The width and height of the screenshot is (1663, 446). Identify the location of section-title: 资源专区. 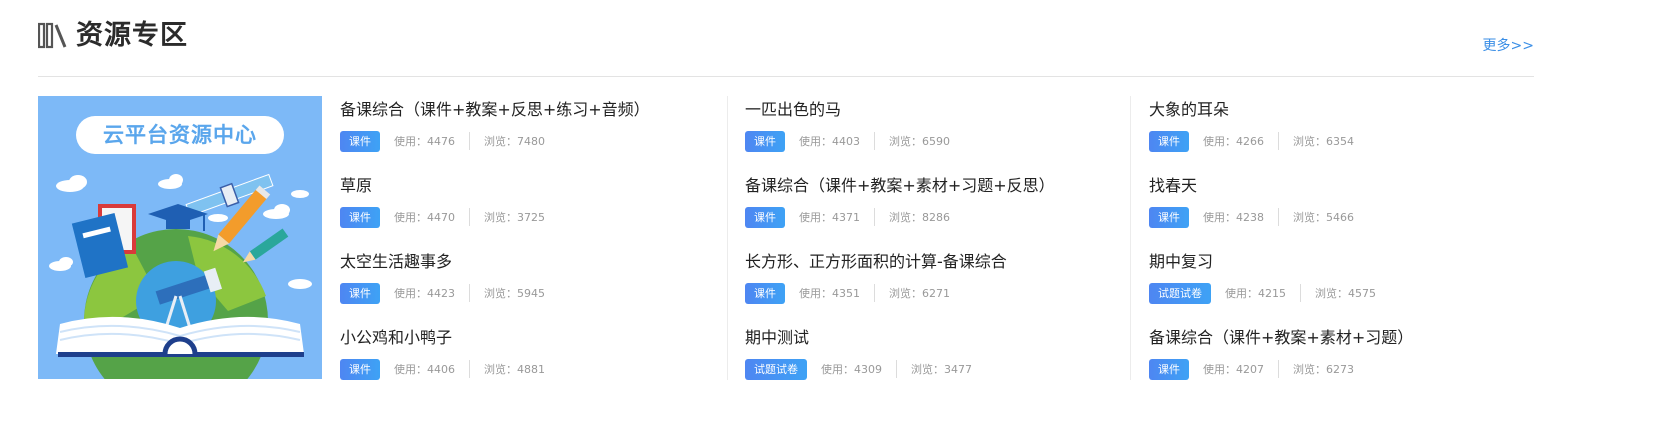
(132, 35).